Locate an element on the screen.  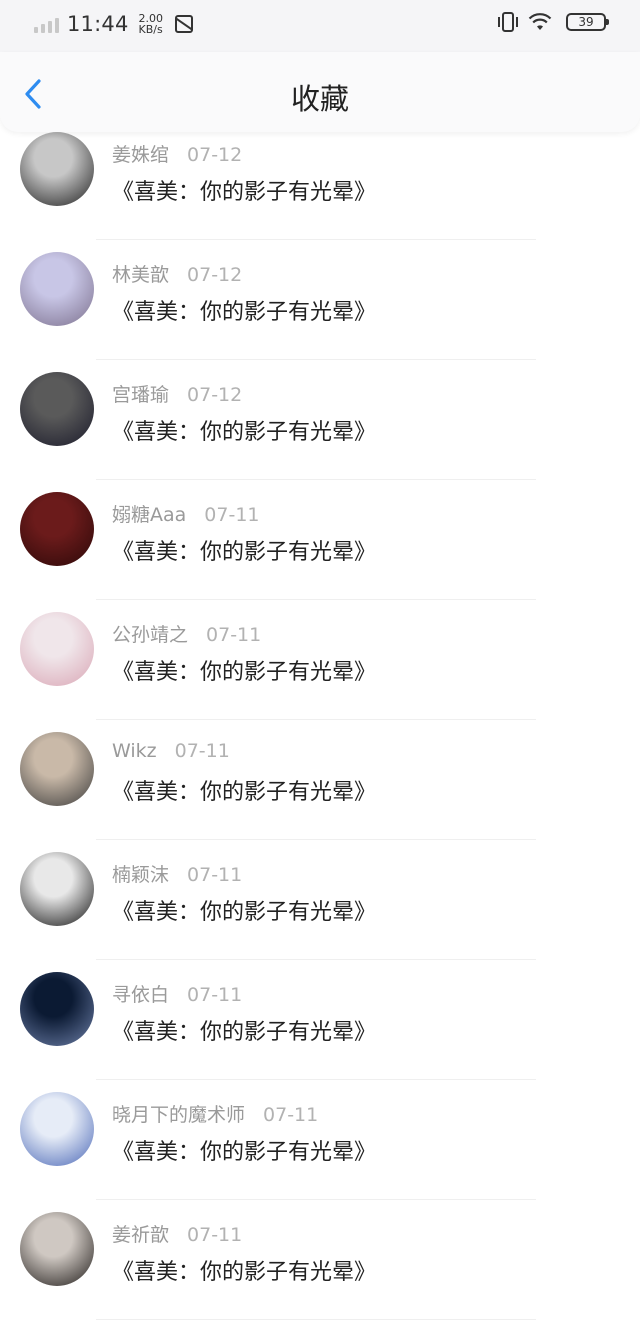
item-meta: 林美歆 07-12 is located at coordinates (177, 273).